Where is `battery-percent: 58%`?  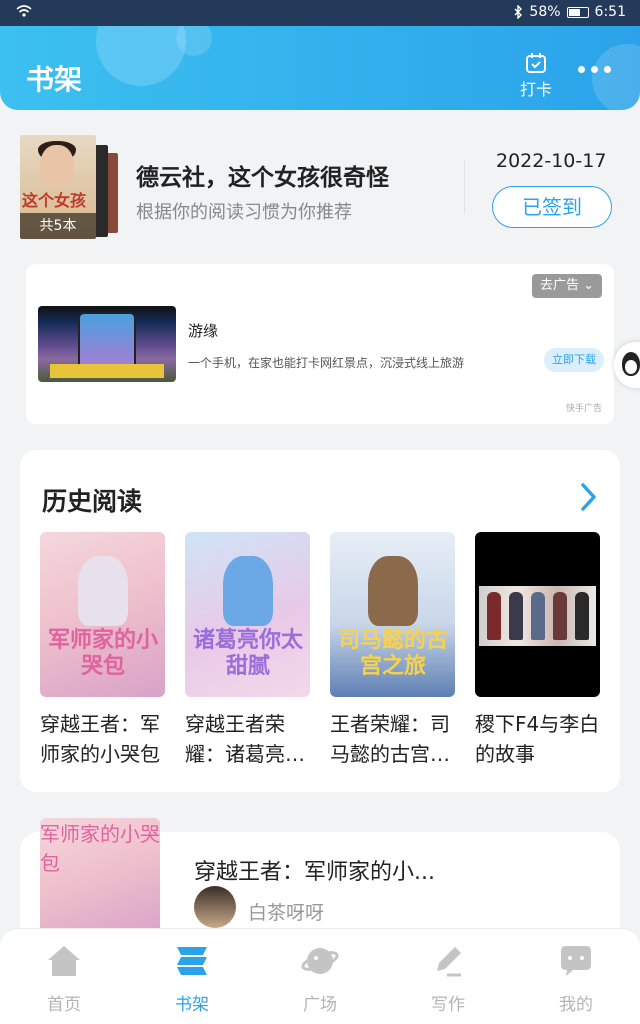
battery-percent: 58% is located at coordinates (545, 12).